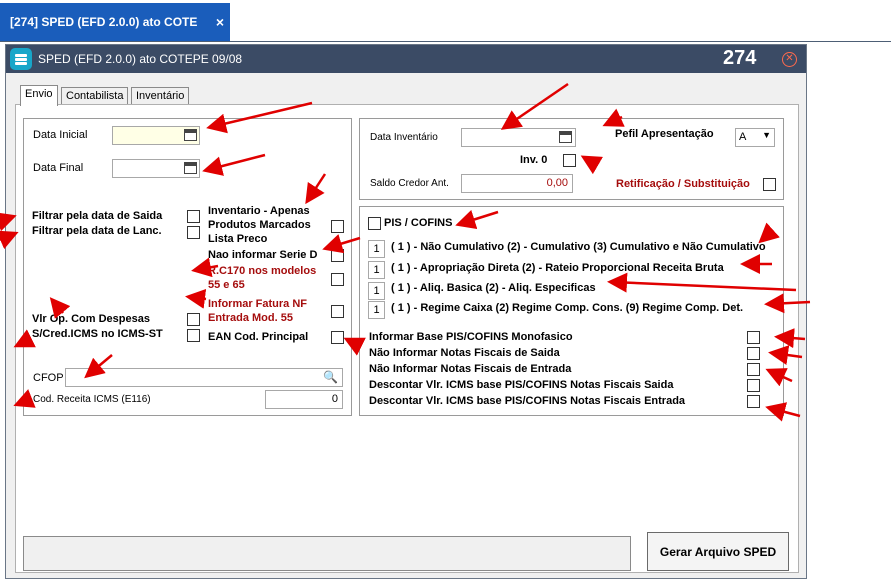 Image resolution: width=891 pixels, height=585 pixels. I want to click on inv0-label: Inv. 0, so click(534, 160).